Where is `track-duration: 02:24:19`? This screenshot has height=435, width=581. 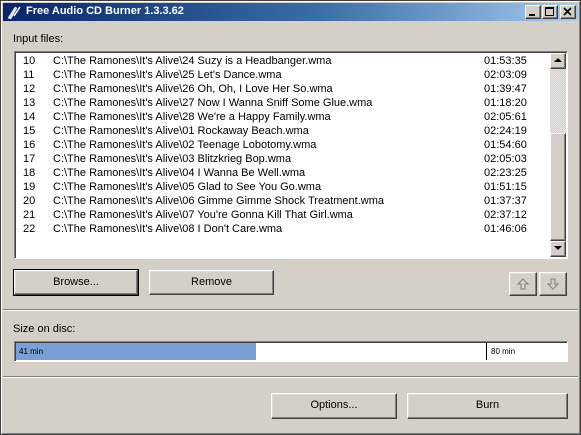 track-duration: 02:24:19 is located at coordinates (505, 131).